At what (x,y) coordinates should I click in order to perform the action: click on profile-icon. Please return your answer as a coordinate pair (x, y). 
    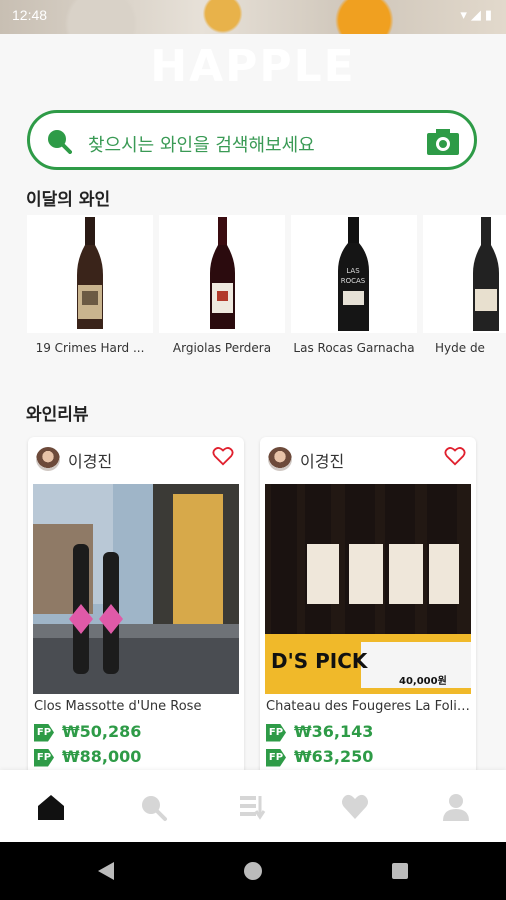
    Looking at the image, I should click on (456, 807).